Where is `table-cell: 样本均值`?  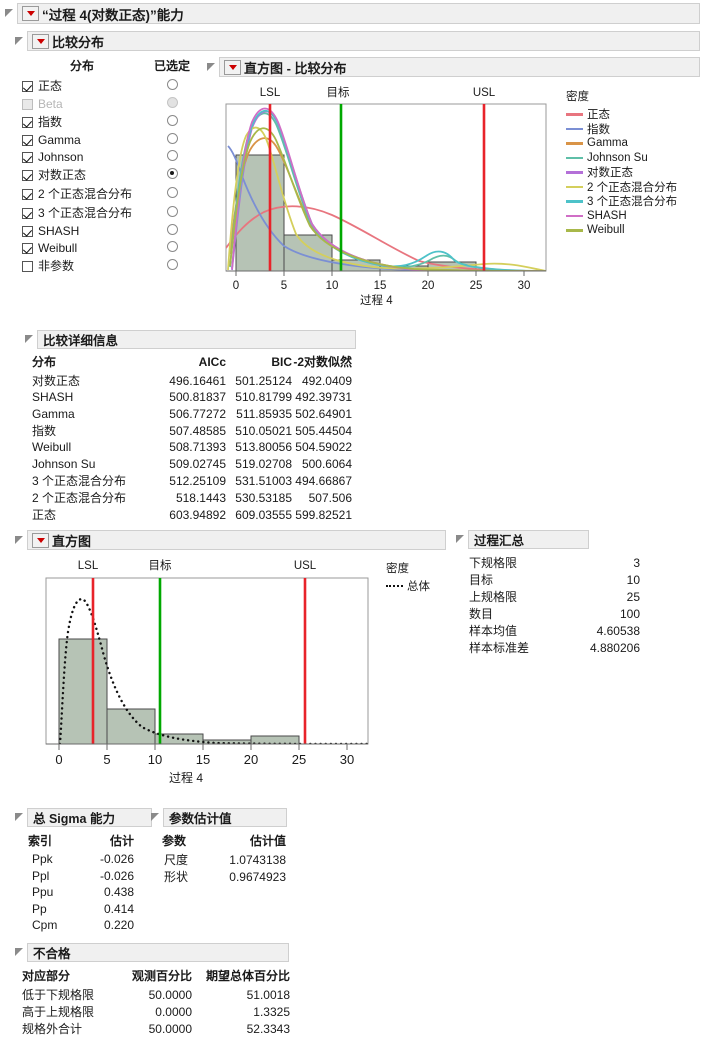
table-cell: 样本均值 is located at coordinates (493, 631).